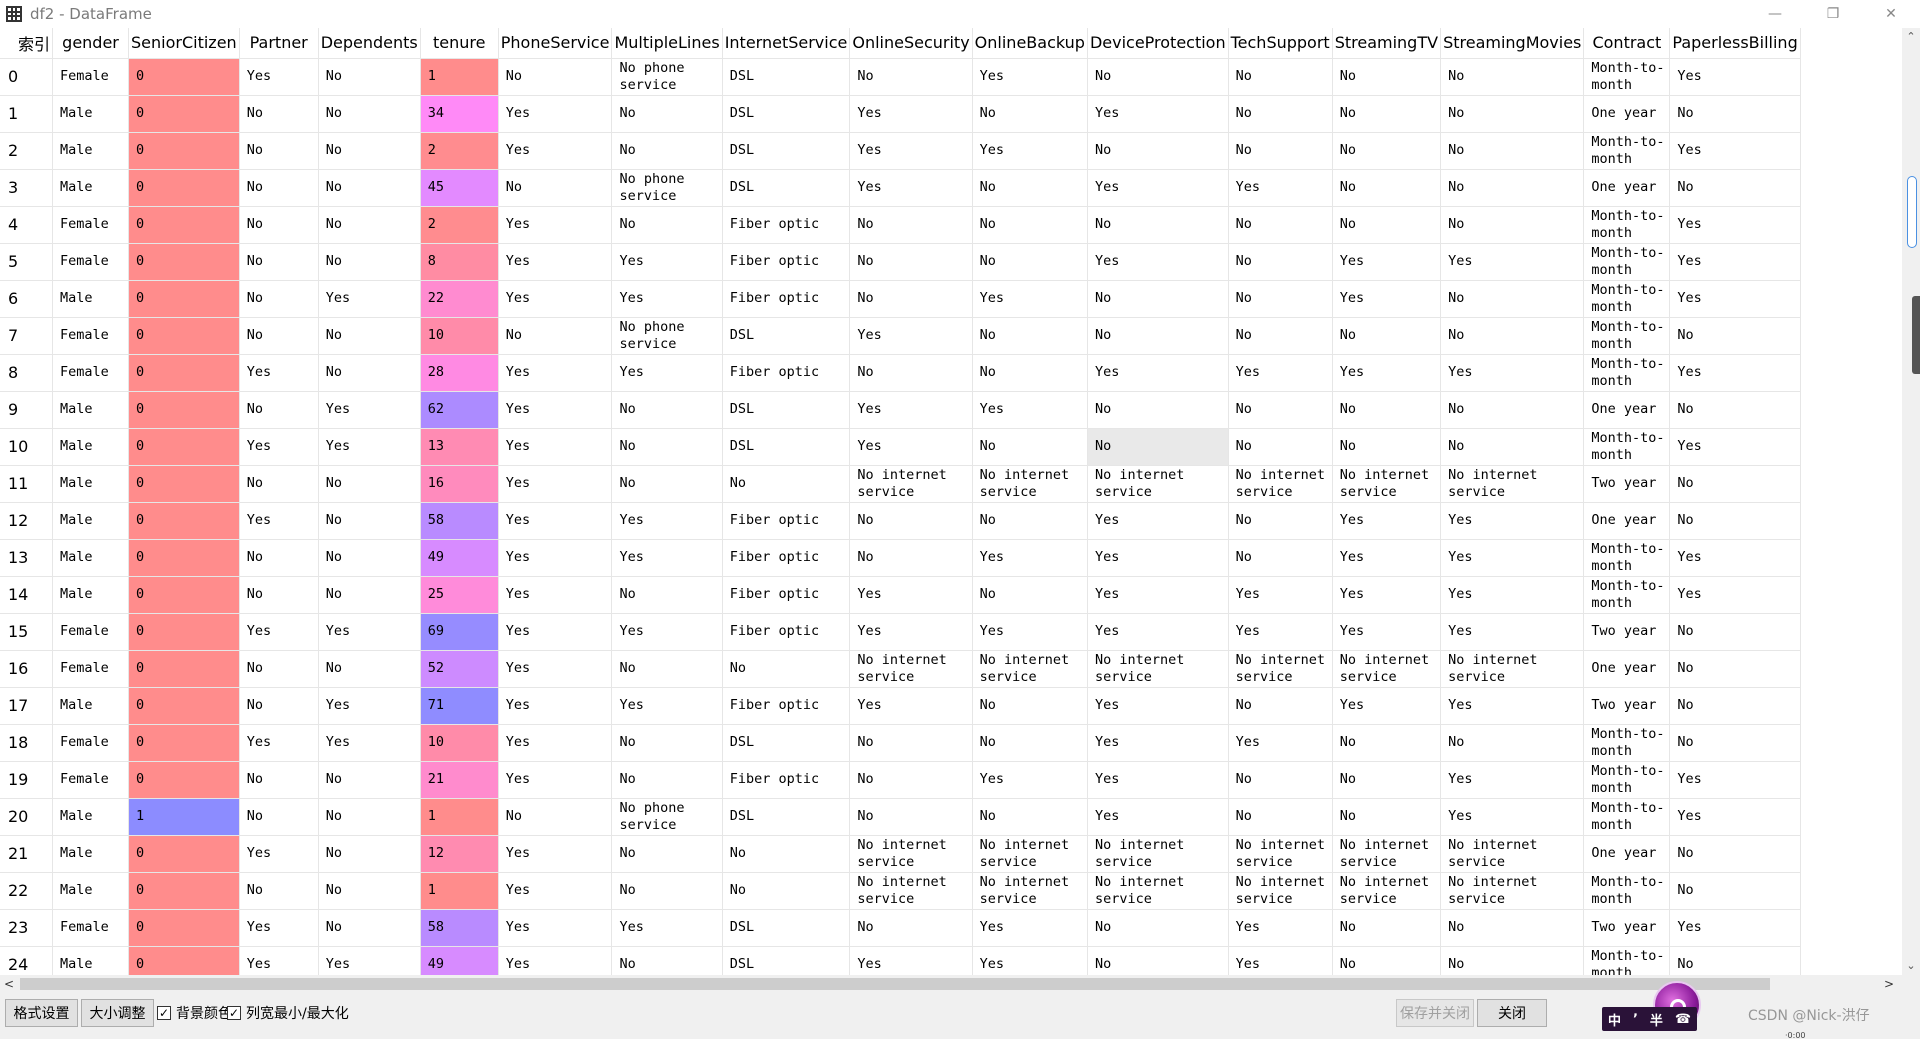 The height and width of the screenshot is (1039, 1920). I want to click on table-cell: One year, so click(1627, 854).